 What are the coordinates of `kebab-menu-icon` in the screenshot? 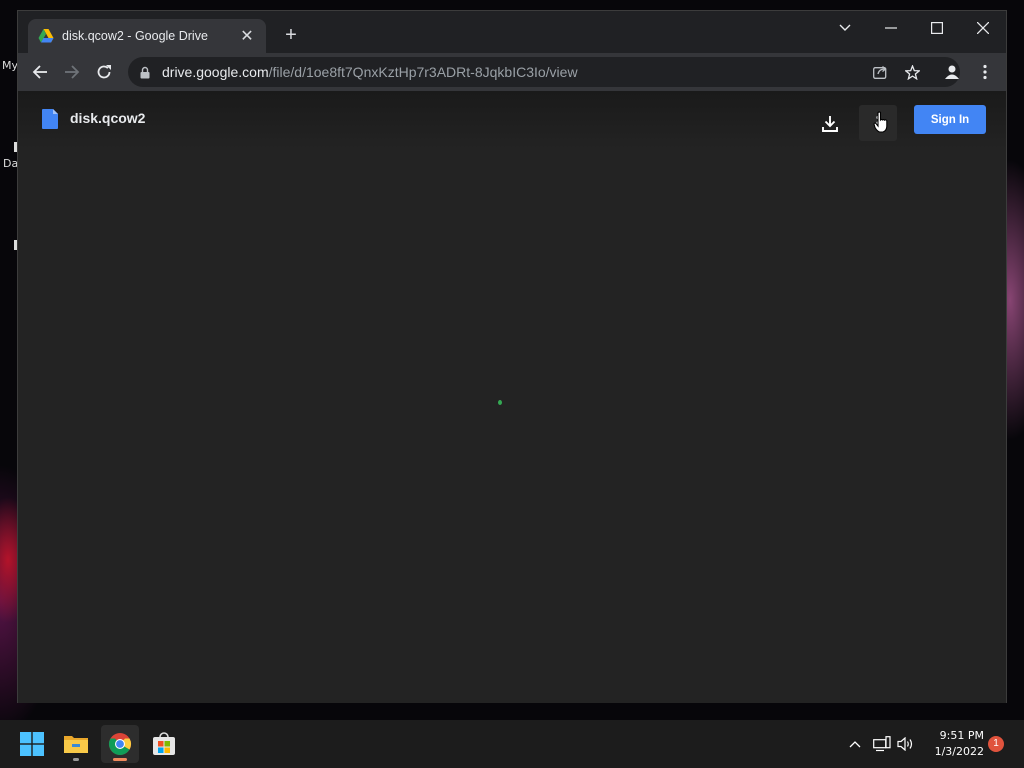 It's located at (985, 72).